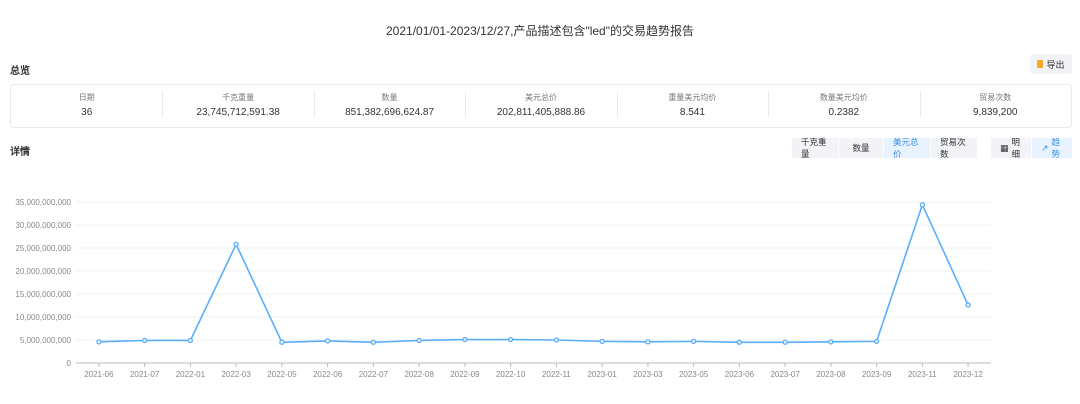 The height and width of the screenshot is (404, 1080). I want to click on x-tick-label: 2023-09, so click(877, 374).